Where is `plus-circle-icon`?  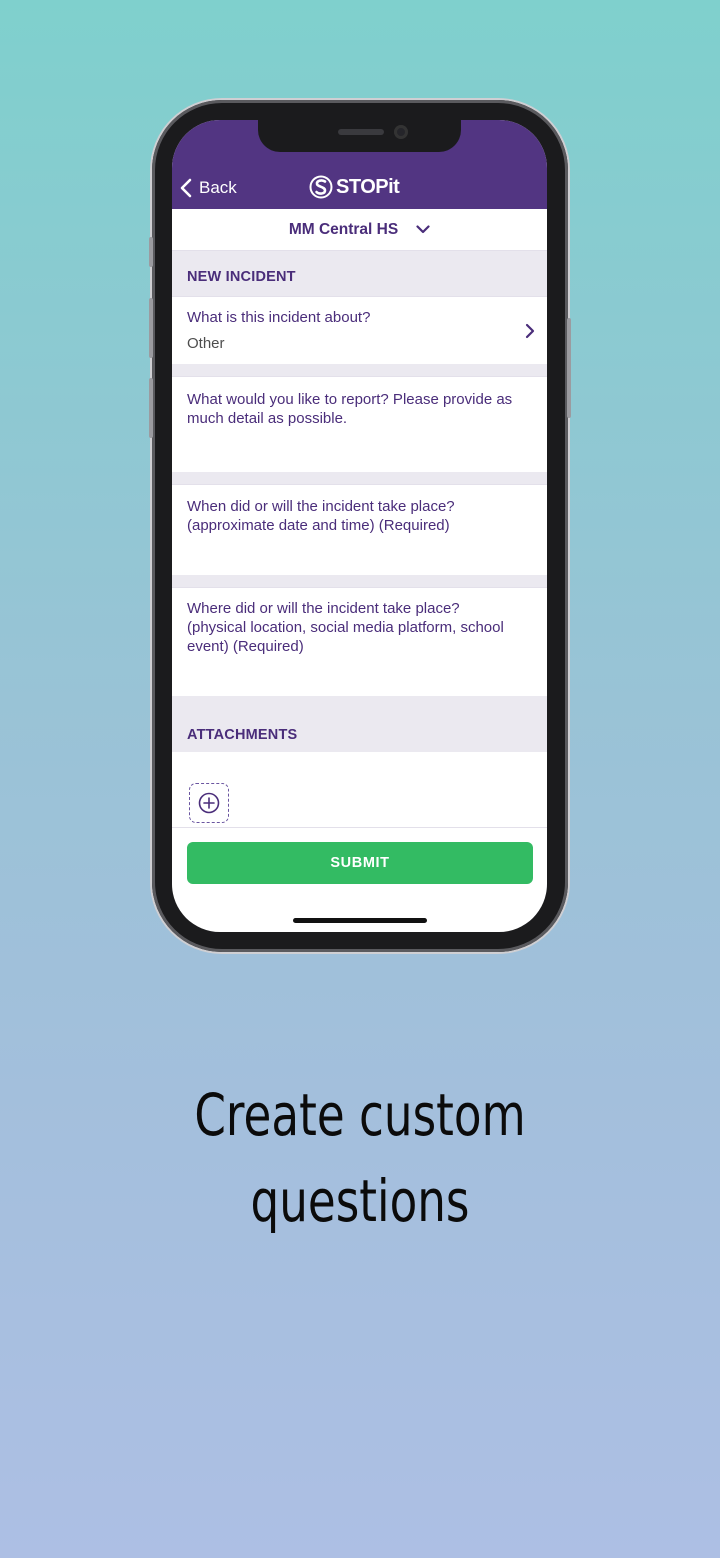 plus-circle-icon is located at coordinates (209, 803).